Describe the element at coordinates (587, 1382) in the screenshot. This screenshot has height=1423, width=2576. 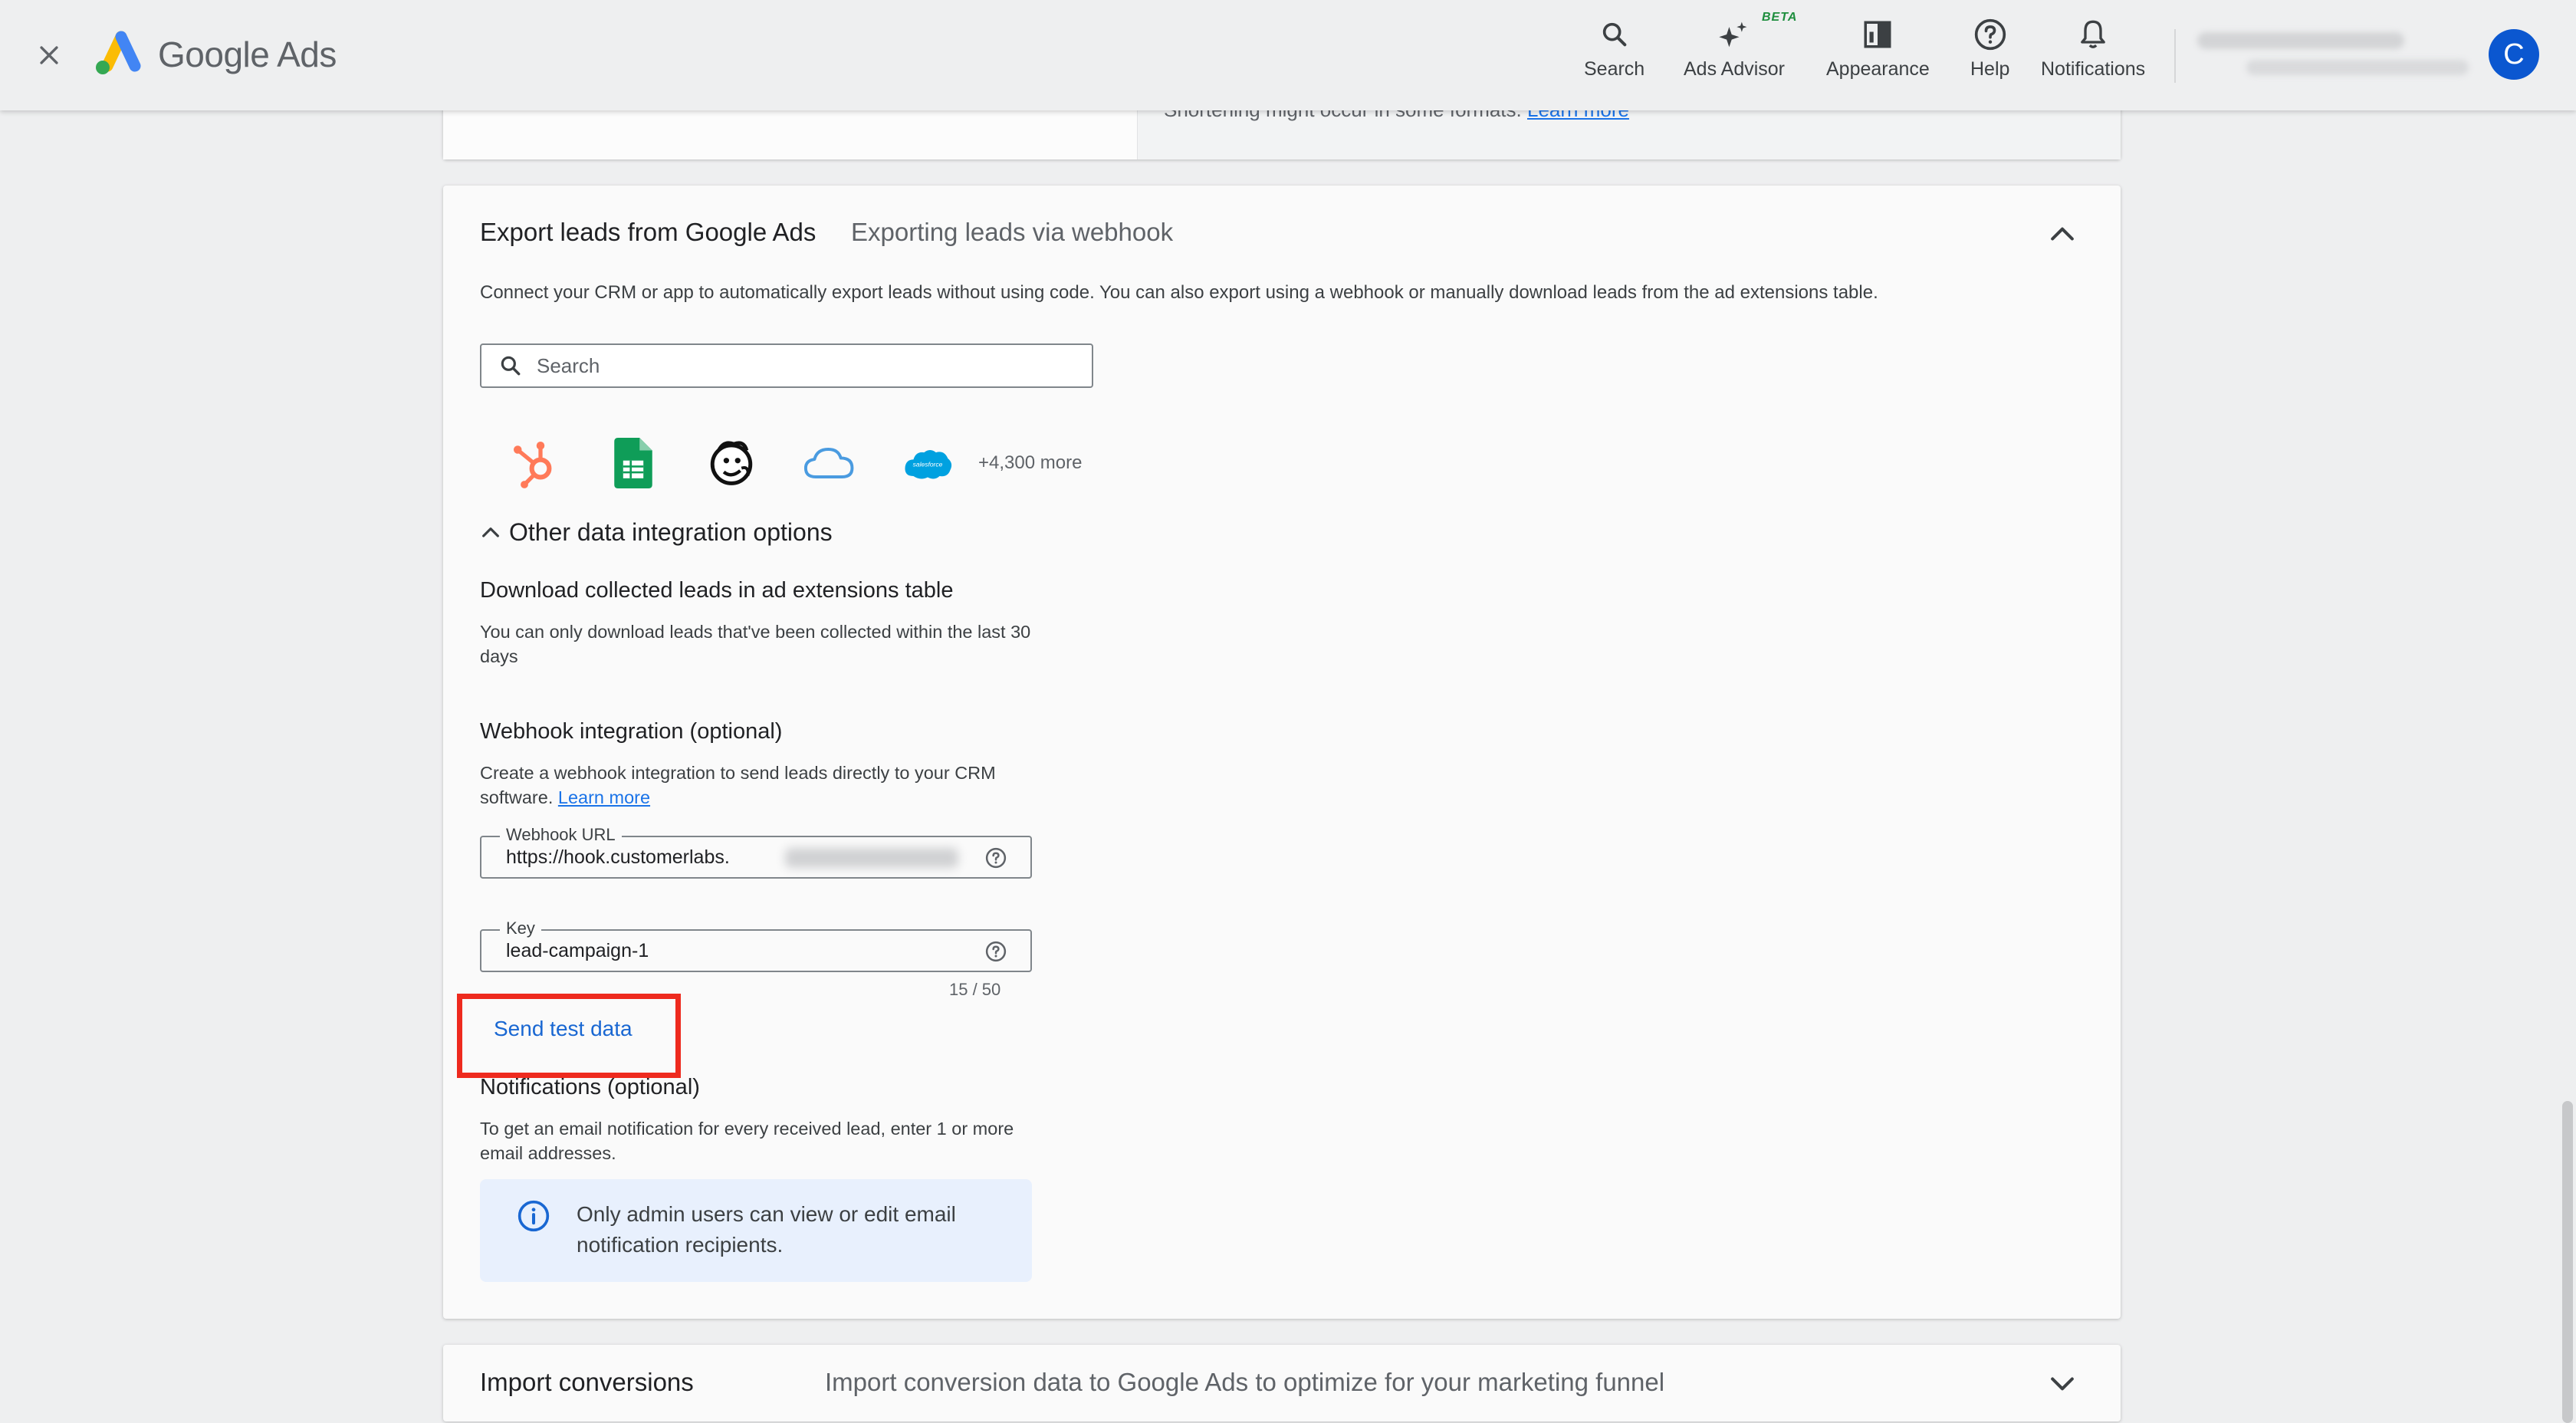
I see `import-section-title: Import conversions` at that location.